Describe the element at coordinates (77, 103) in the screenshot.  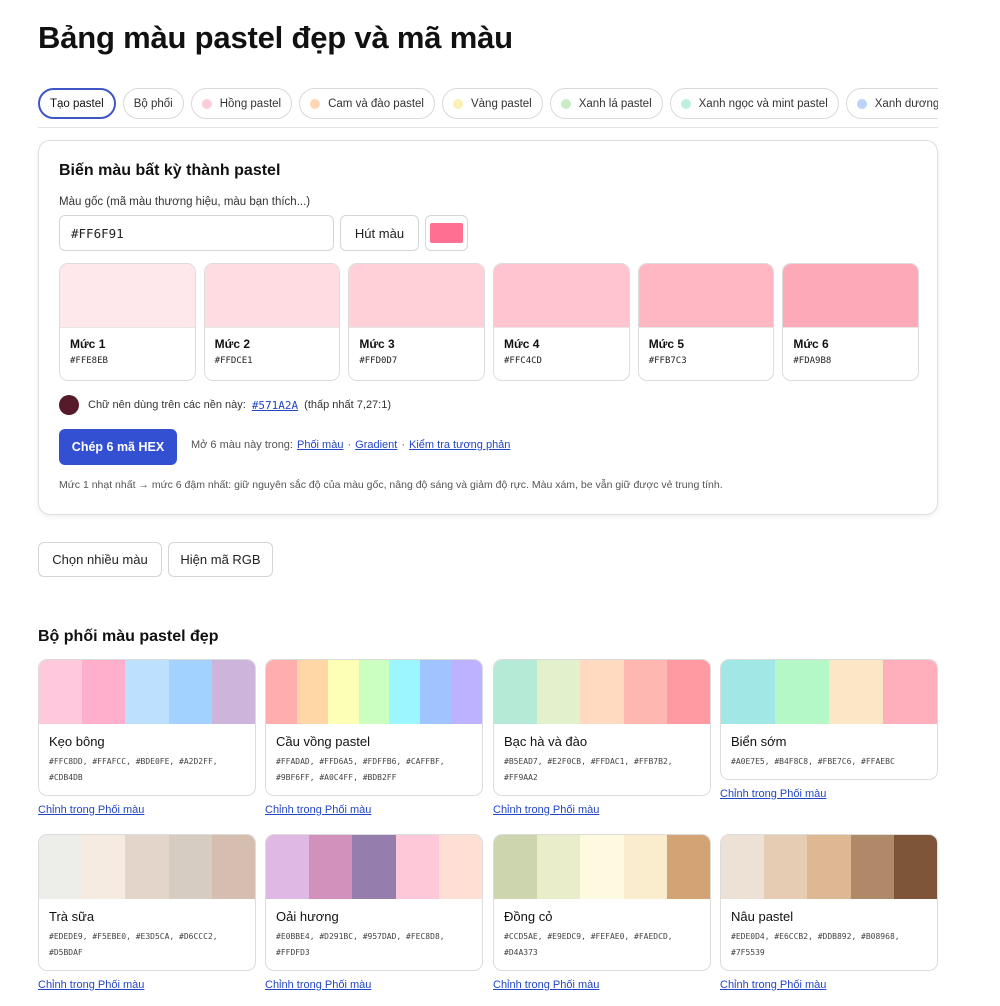
I see `tab-0: Tạo pastel` at that location.